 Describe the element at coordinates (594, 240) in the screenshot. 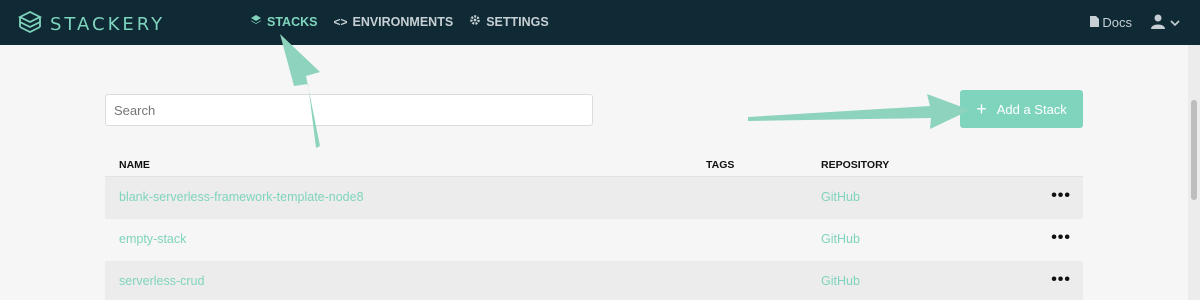

I see `table-row: empty-stack GitHub •••` at that location.